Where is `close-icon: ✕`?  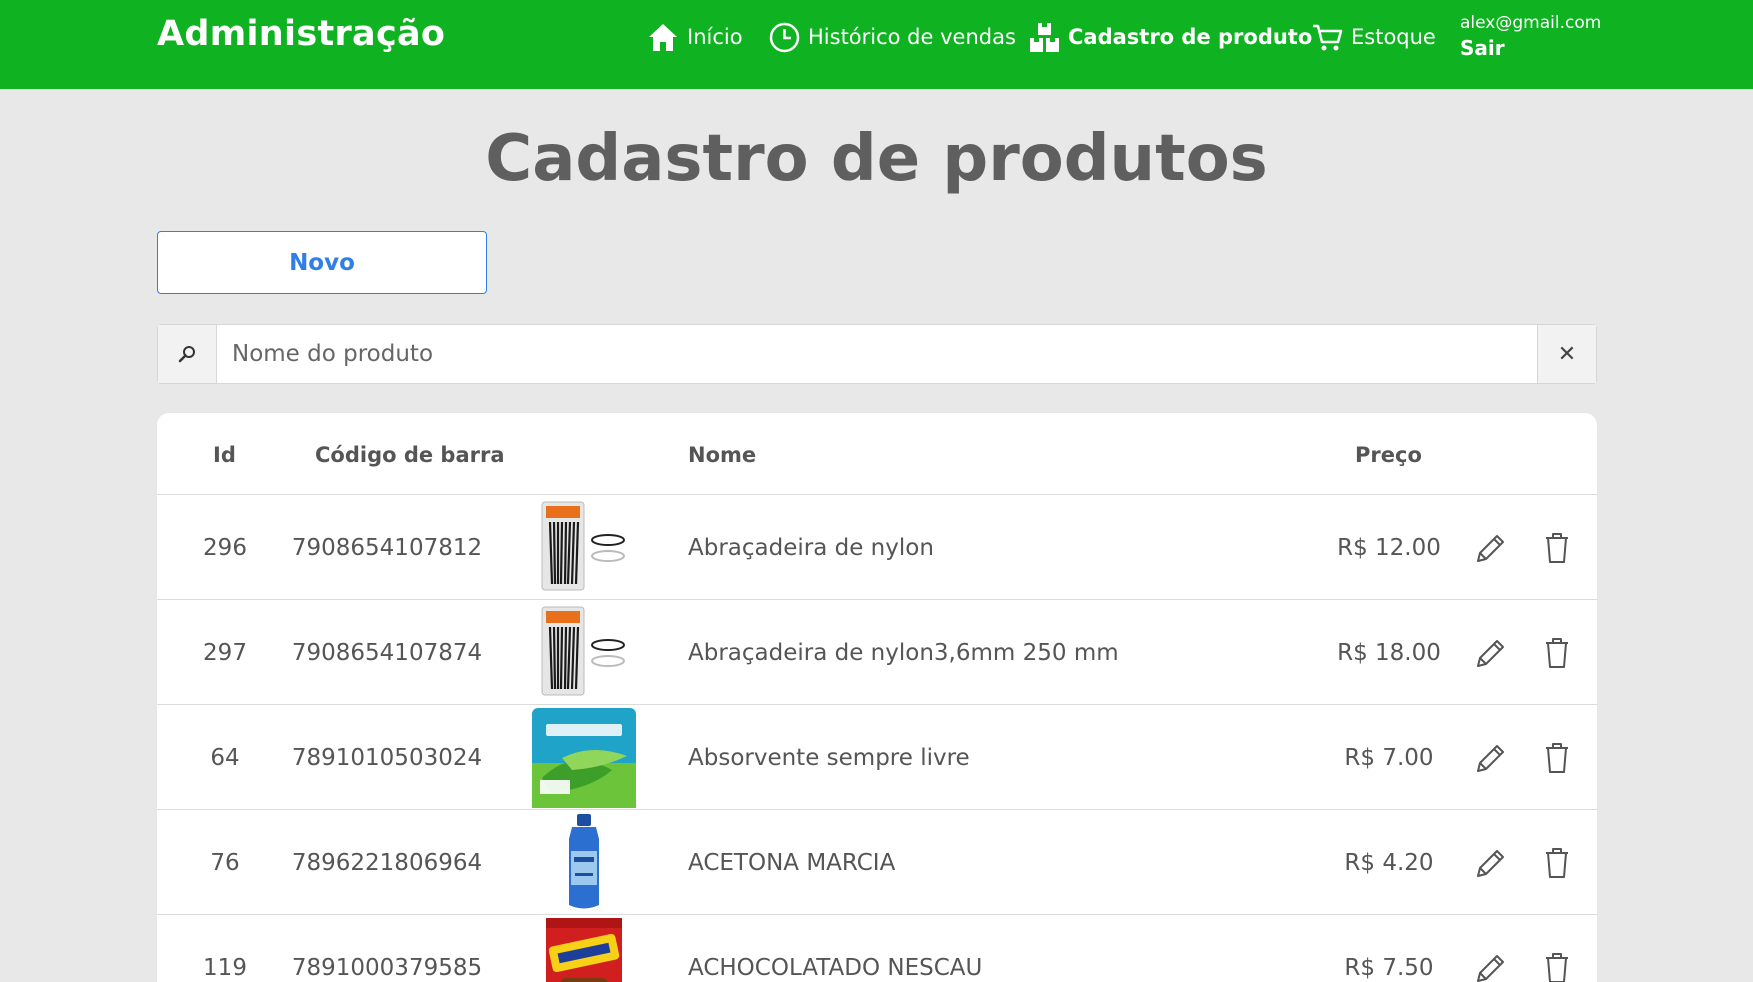
close-icon: ✕ is located at coordinates (1567, 354).